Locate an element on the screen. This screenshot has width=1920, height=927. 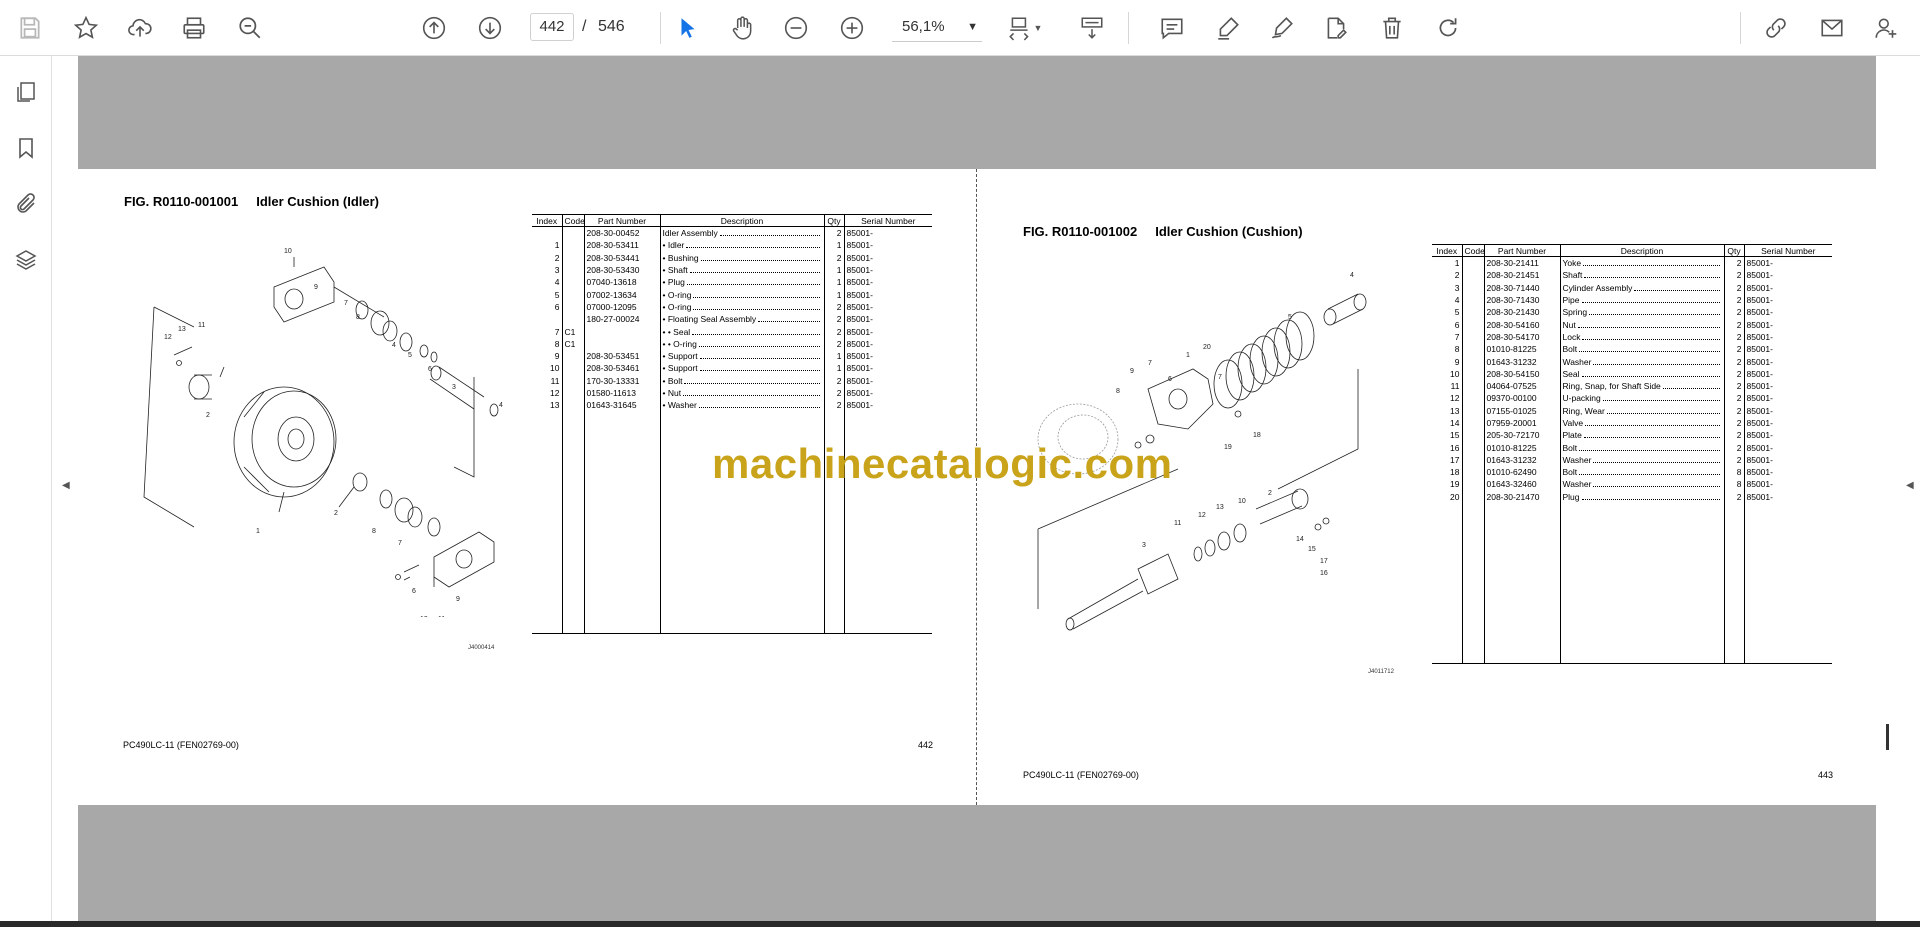
table-cell: Shaft is located at coordinates (1641, 275).